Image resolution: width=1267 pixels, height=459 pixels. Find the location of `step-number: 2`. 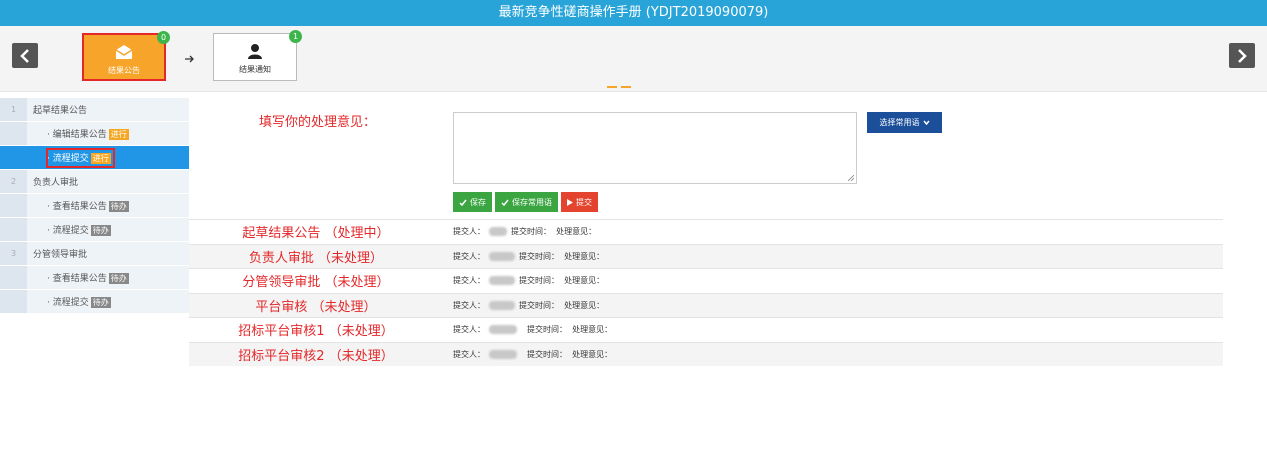

step-number: 2 is located at coordinates (13, 181).